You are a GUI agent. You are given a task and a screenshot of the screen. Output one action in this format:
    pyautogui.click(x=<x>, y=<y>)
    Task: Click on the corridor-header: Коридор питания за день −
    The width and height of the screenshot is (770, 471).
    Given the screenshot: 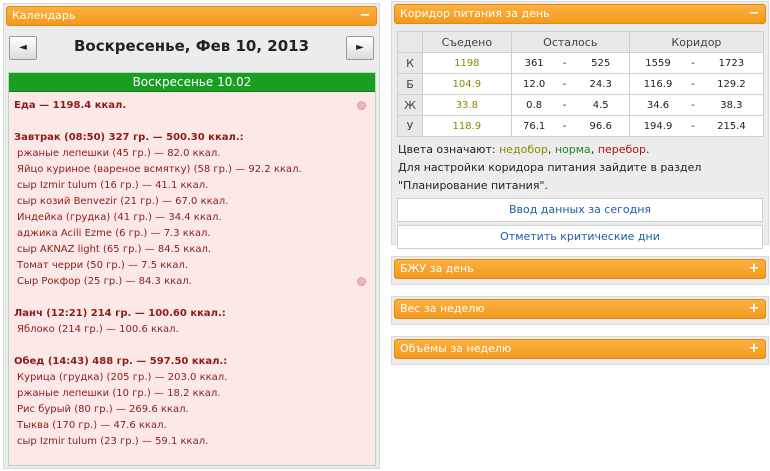 What is the action you would take?
    pyautogui.click(x=580, y=14)
    